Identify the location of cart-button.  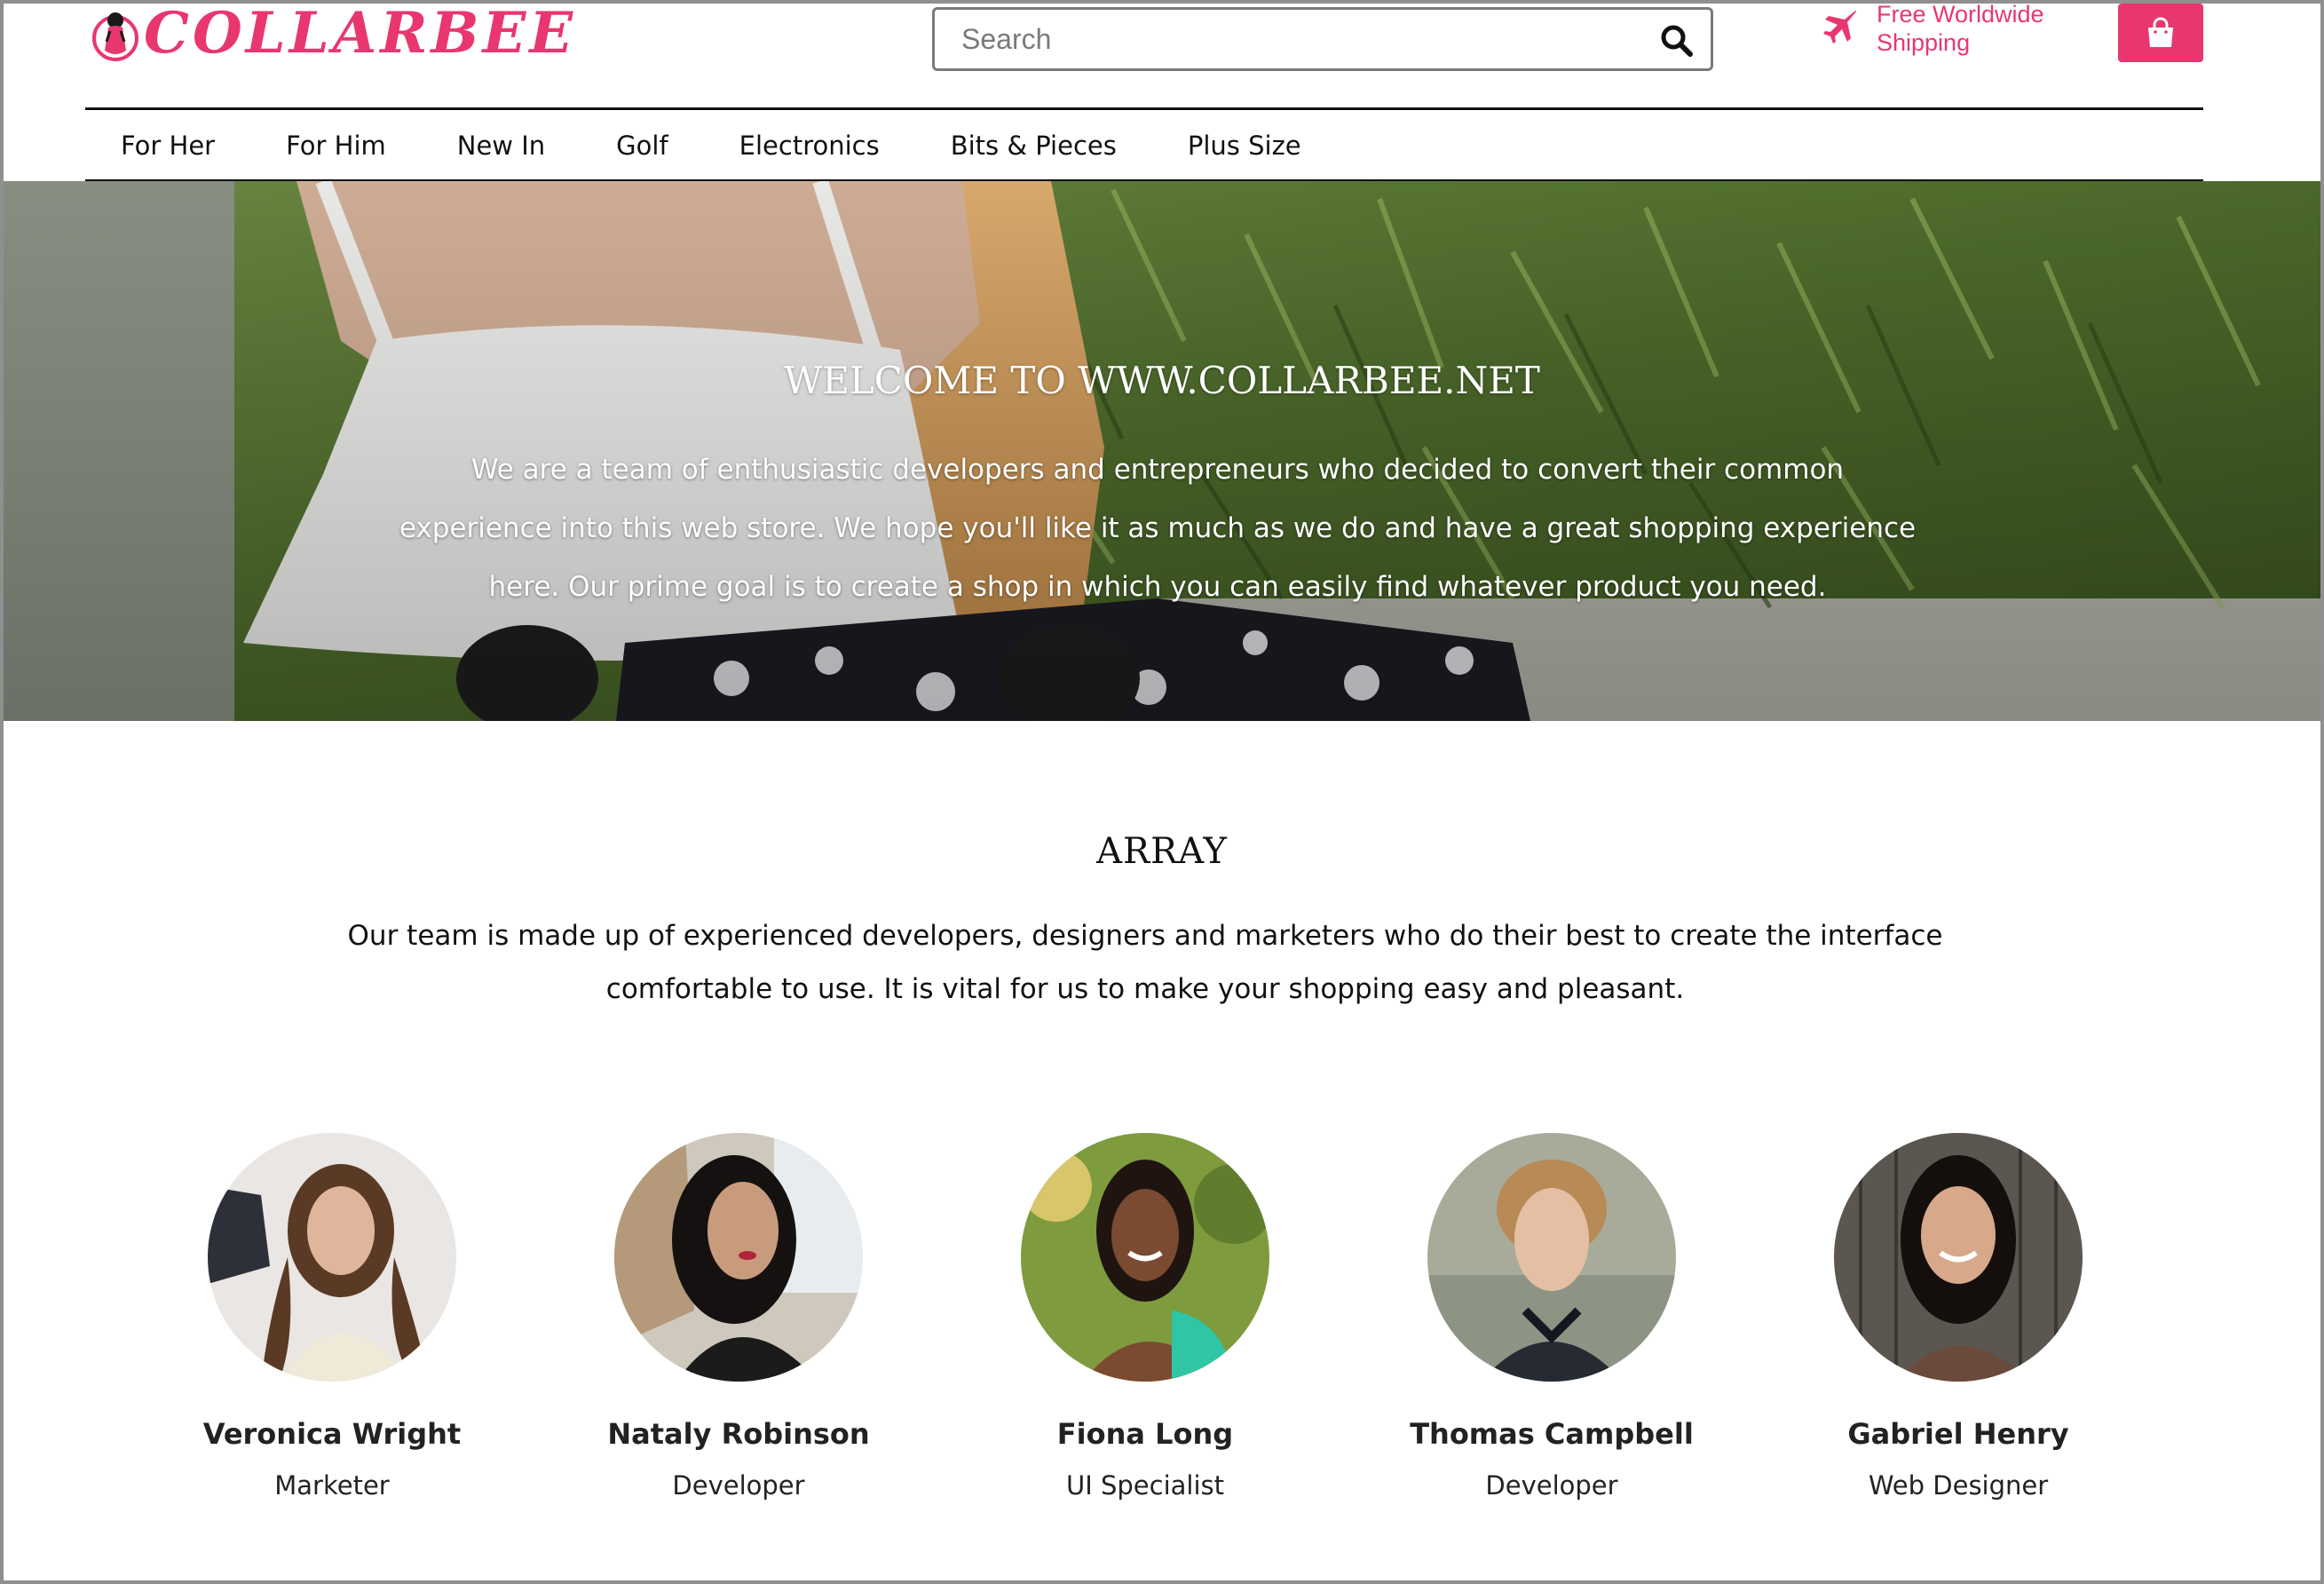
(2160, 33).